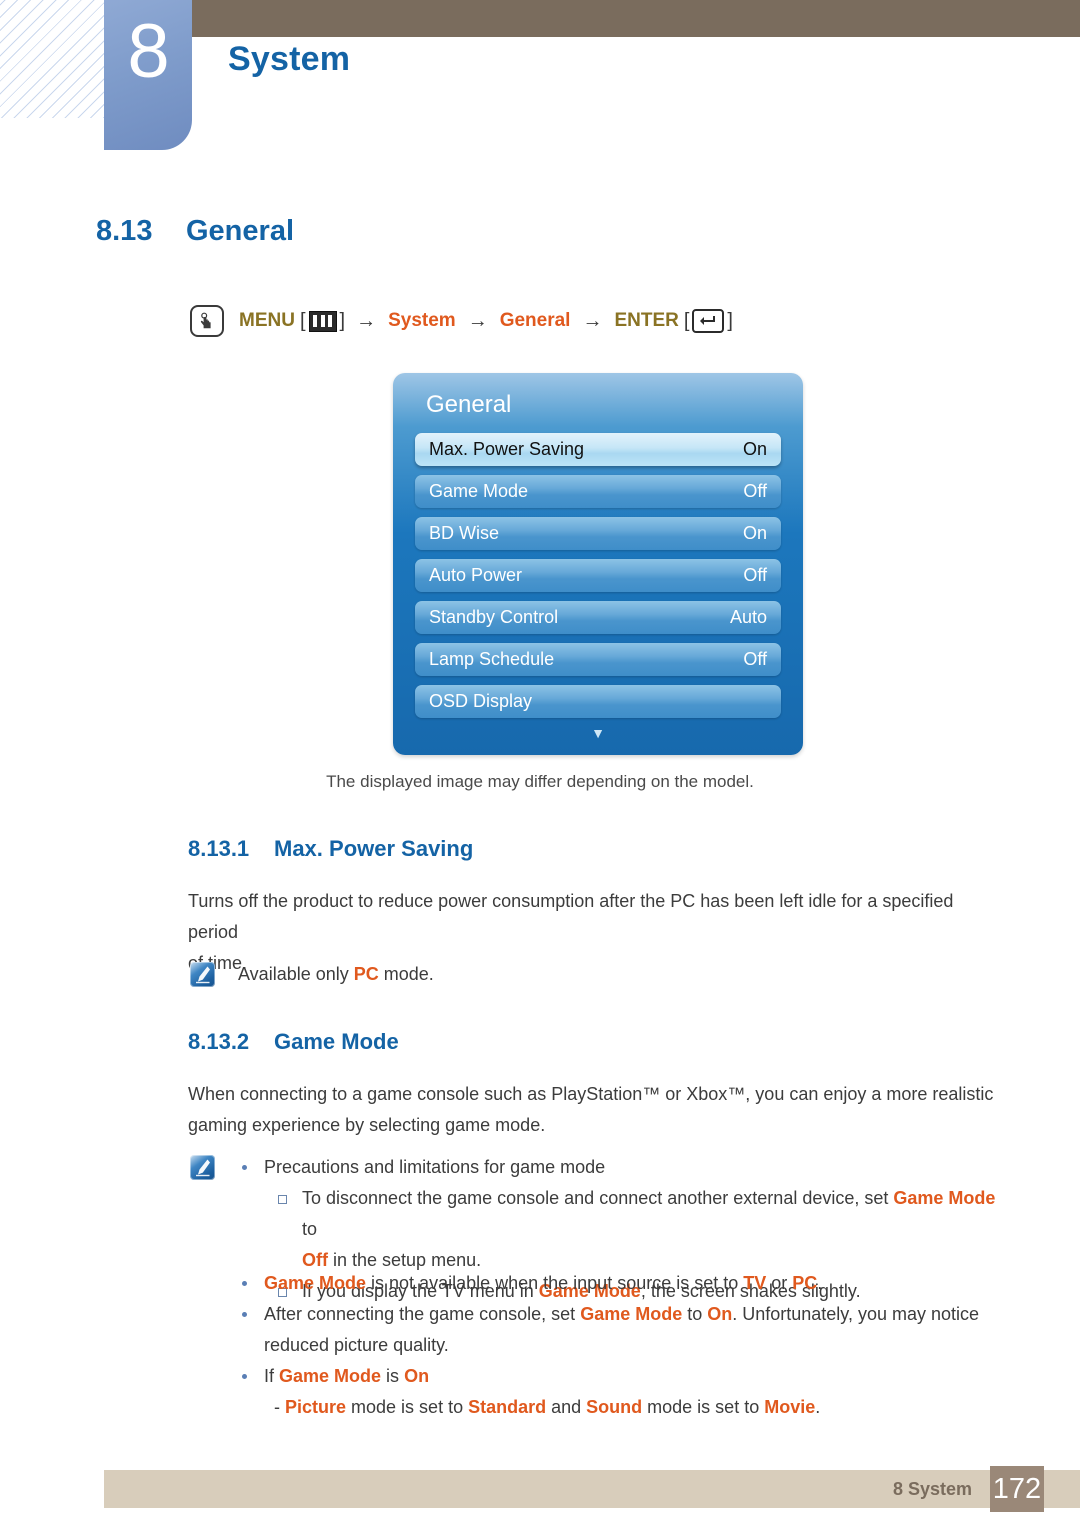 The image size is (1080, 1527). What do you see at coordinates (708, 321) in the screenshot?
I see `enter-key-icon` at bounding box center [708, 321].